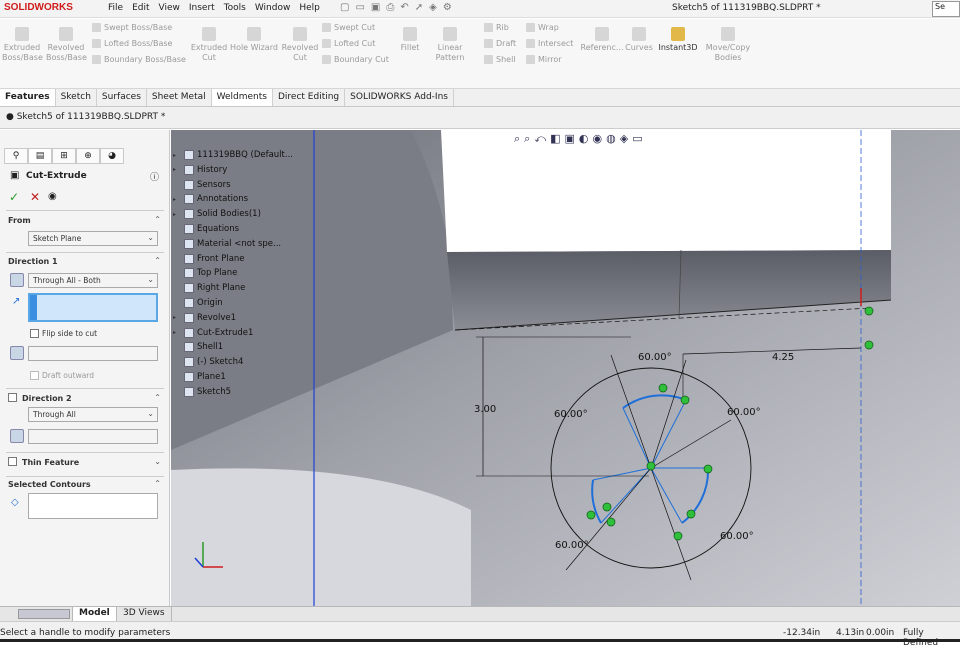  Describe the element at coordinates (44, 614) in the screenshot. I see `tab-scroll-controls` at that location.